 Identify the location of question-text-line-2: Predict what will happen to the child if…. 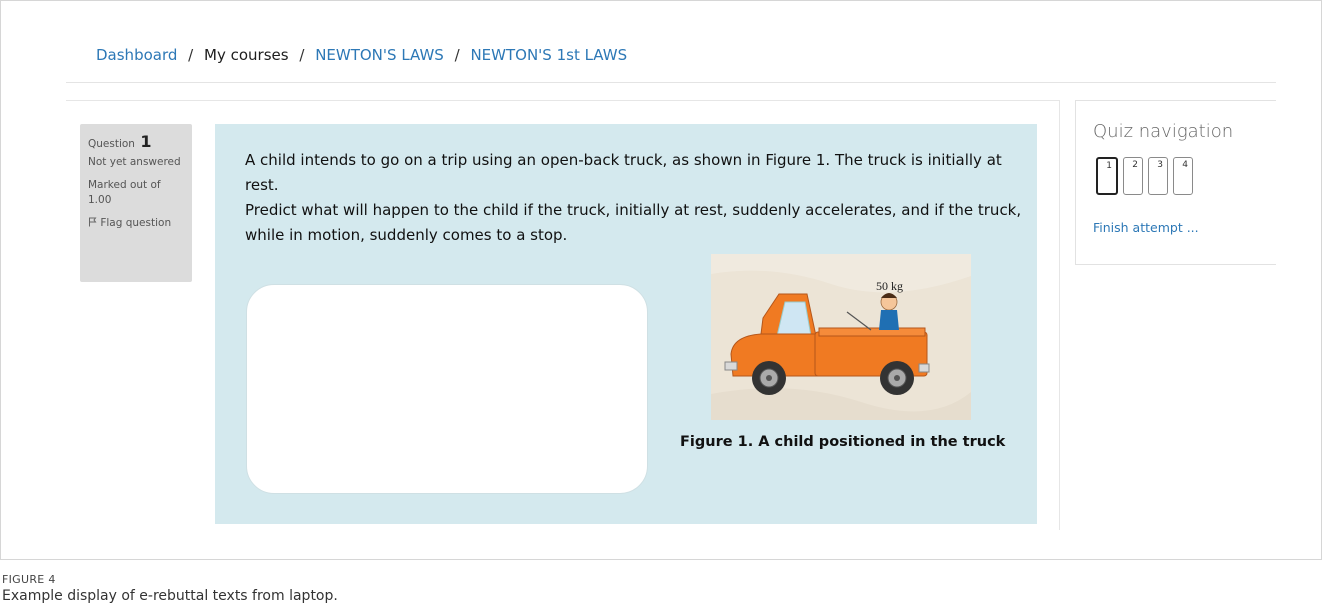
(633, 222).